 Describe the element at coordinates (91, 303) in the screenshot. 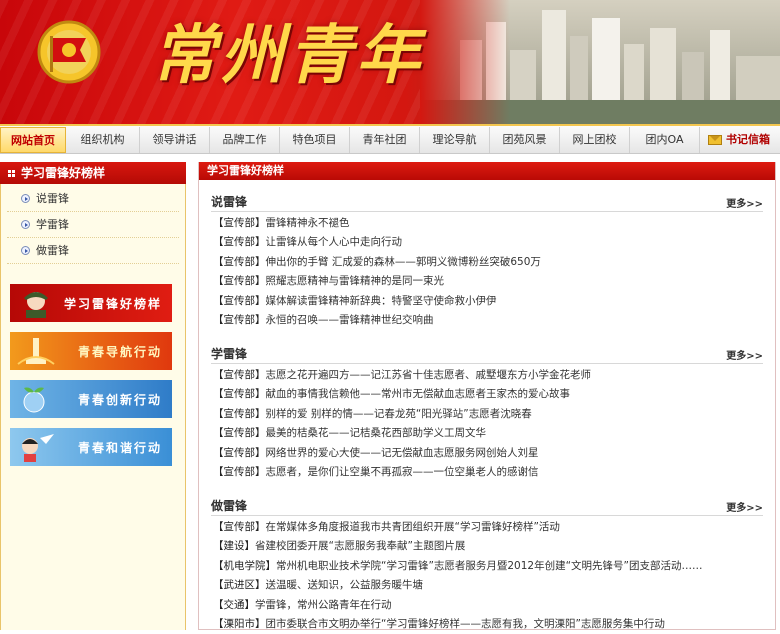

I see `promo-banner-learn-leifeng: 学习雷锋好榜样` at that location.